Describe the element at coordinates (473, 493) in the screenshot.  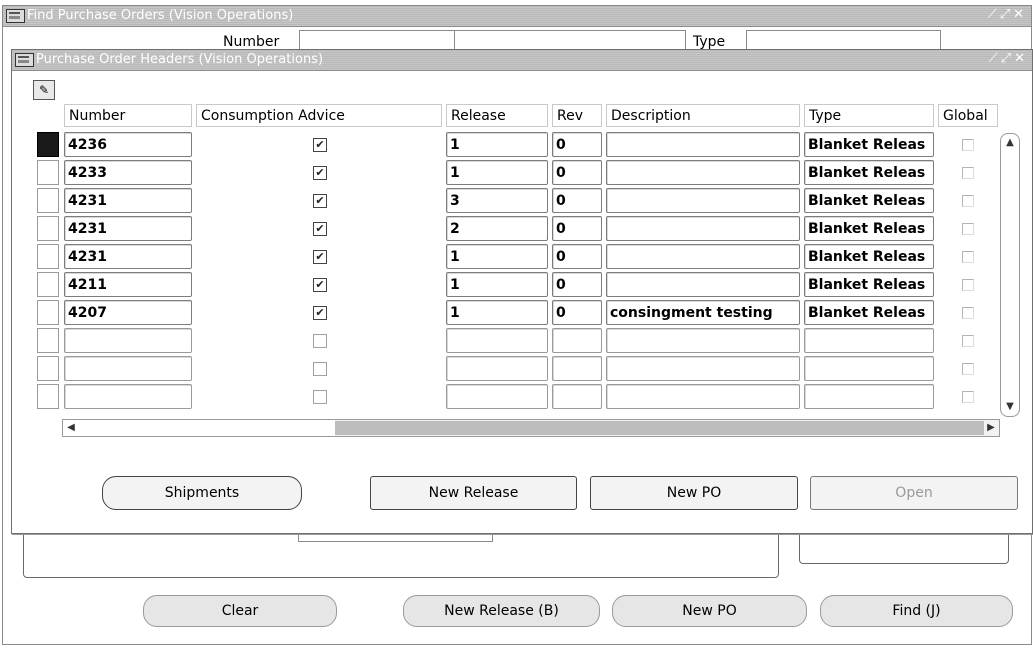
I see `new-release-button: New Release` at that location.